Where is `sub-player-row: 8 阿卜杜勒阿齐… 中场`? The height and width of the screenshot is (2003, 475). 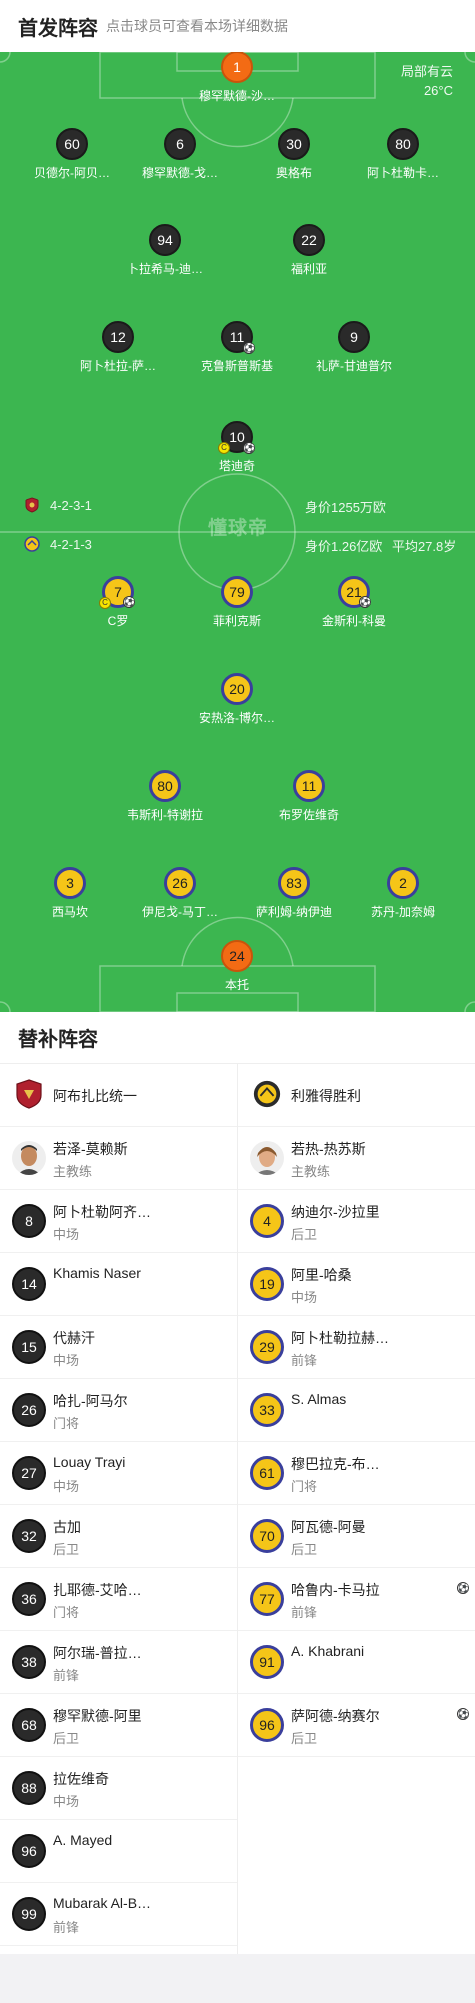 sub-player-row: 8 阿卜杜勒阿齐… 中场 is located at coordinates (118, 1221).